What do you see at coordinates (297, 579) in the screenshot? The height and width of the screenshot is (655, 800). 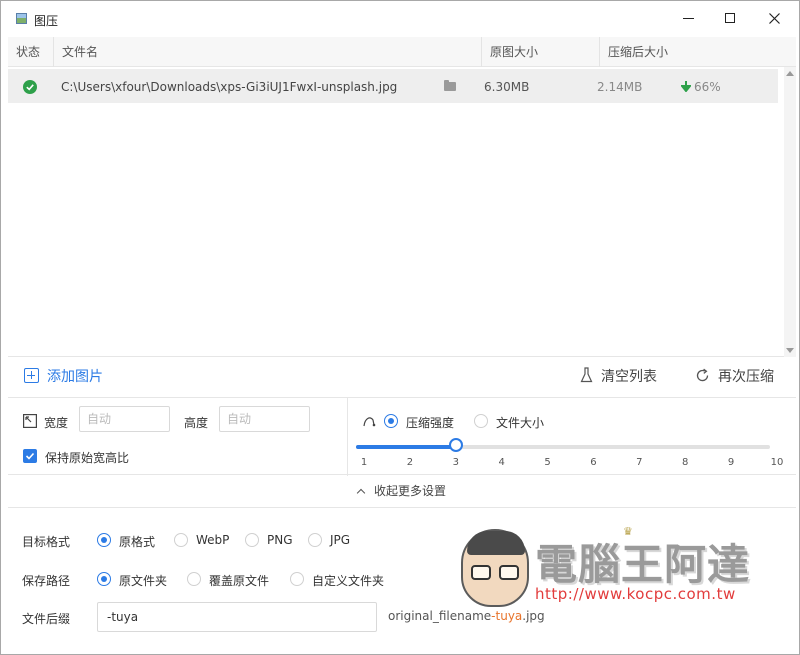 I see `save-radio-custom-folder` at bounding box center [297, 579].